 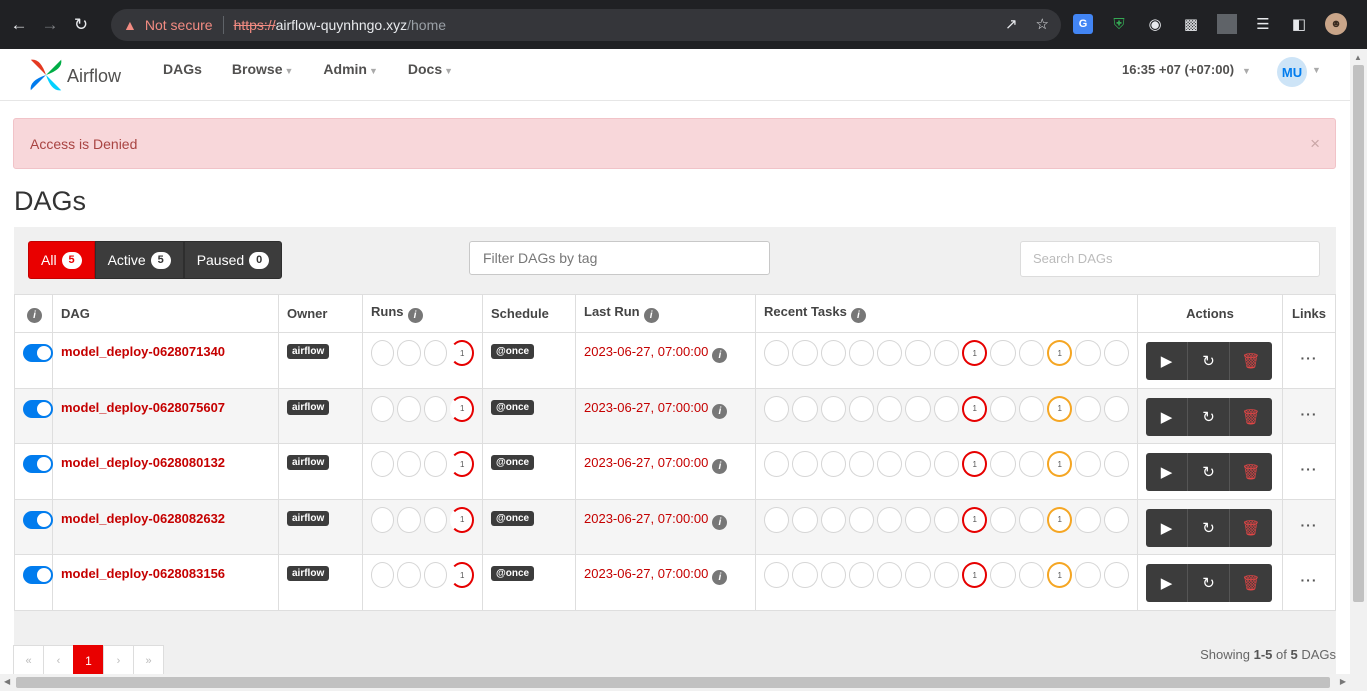 I want to click on prev-page-button: ‹, so click(x=58, y=661).